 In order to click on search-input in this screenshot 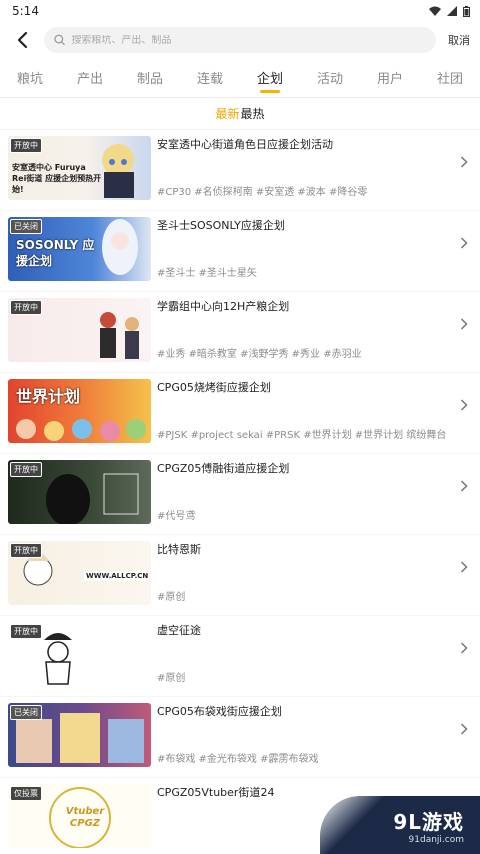, I will do `click(248, 40)`.